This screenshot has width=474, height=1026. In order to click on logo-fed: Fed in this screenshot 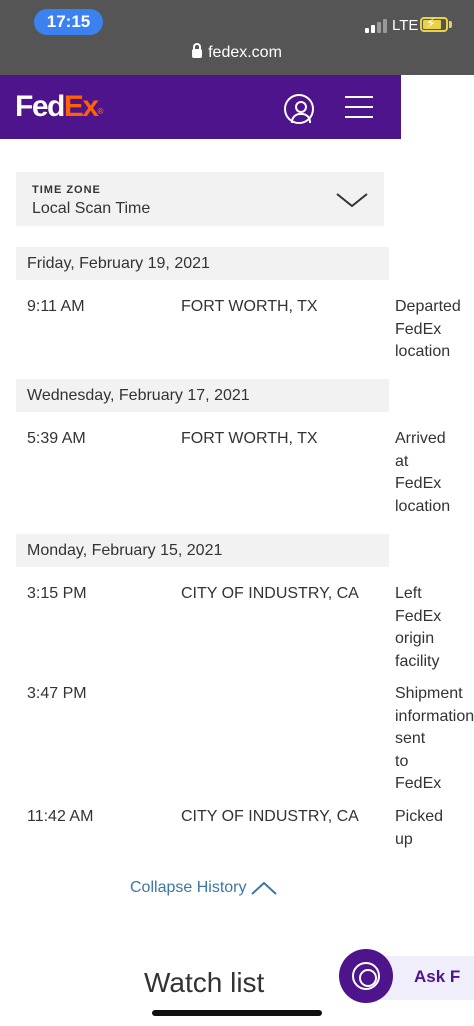, I will do `click(40, 106)`.